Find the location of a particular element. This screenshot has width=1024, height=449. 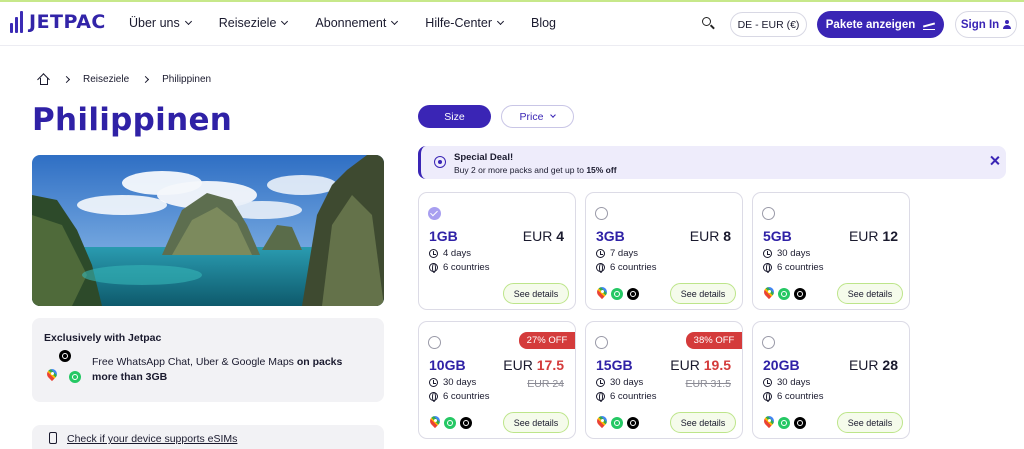

plan-price: EUR 17.5 is located at coordinates (533, 365).